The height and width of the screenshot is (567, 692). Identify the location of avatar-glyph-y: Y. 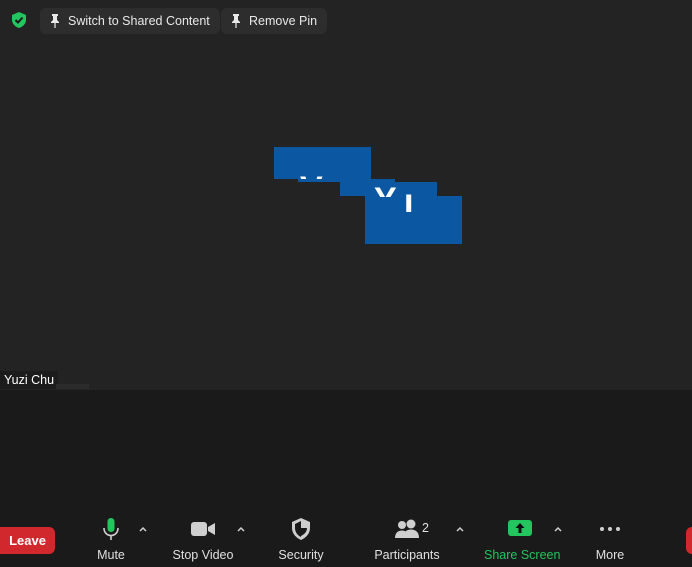
(388, 190).